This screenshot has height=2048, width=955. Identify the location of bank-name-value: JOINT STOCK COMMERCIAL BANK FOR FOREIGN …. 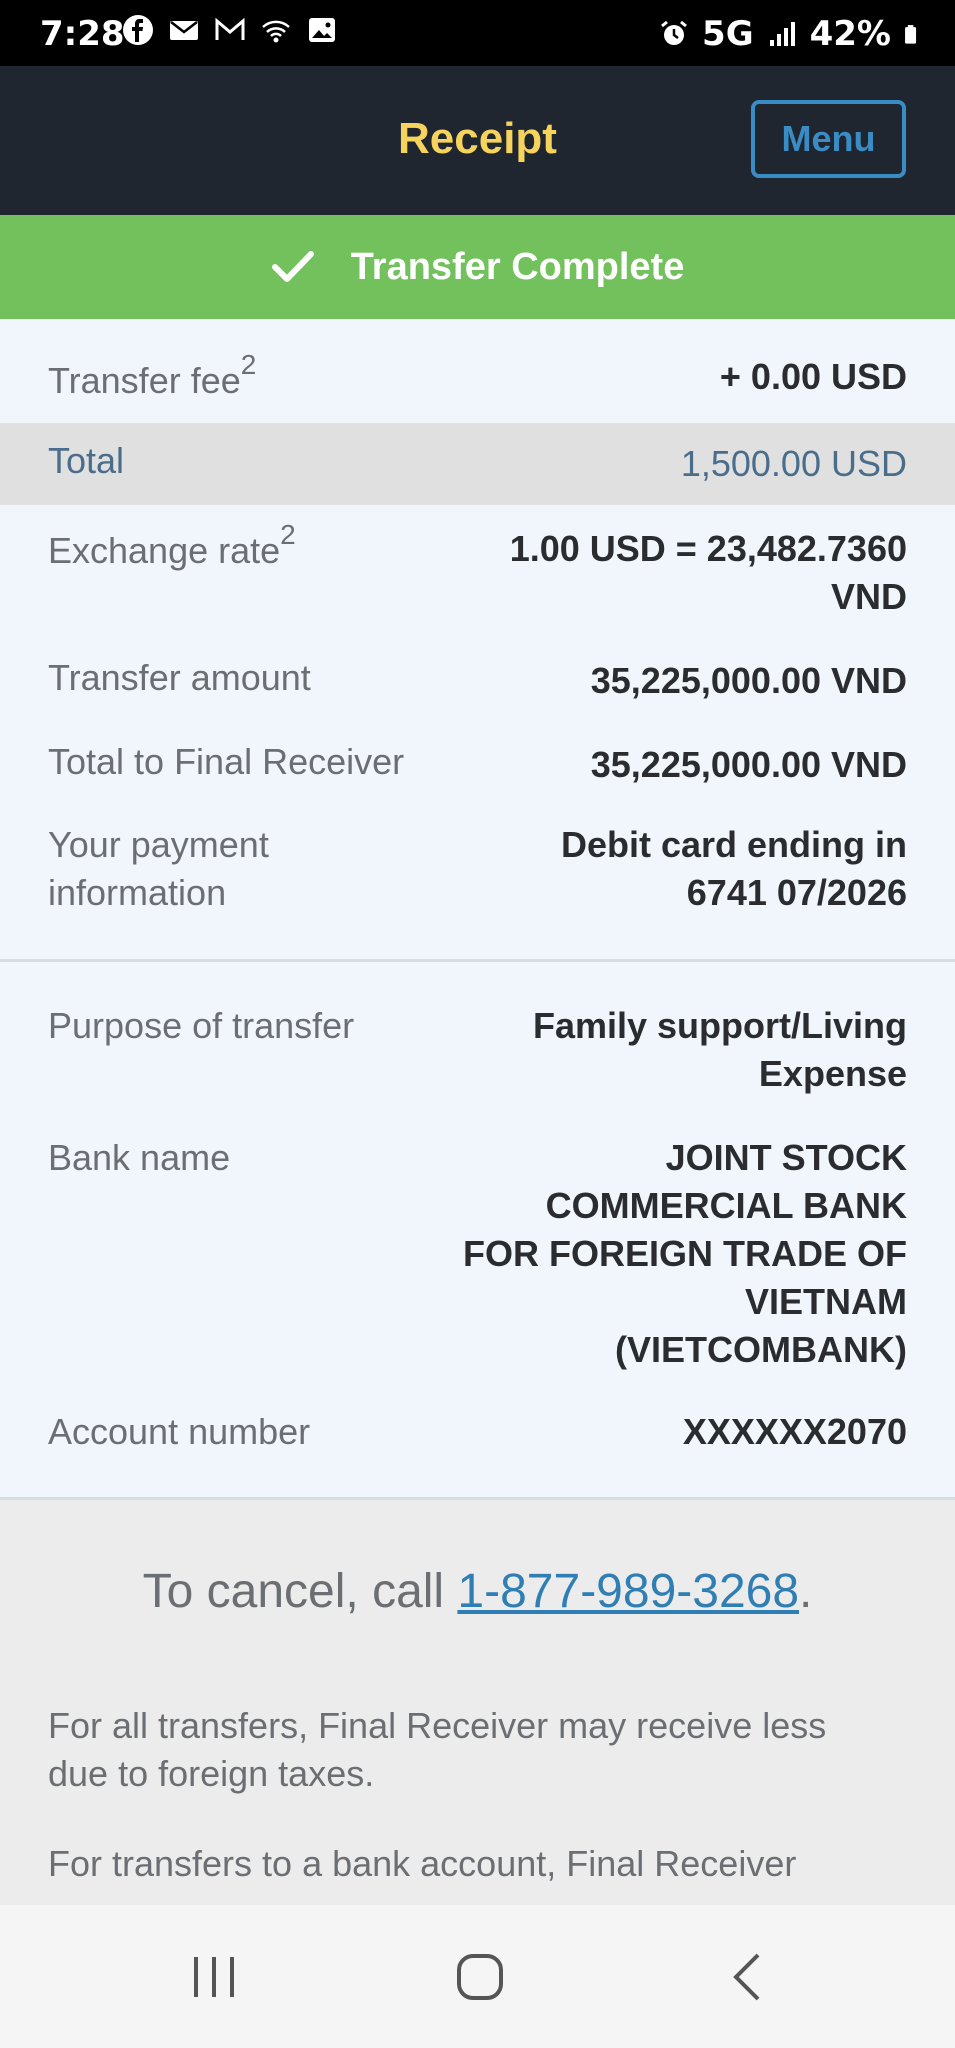
(685, 1253).